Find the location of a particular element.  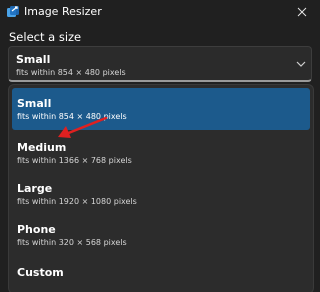

option-description: fits within 1366 × 768 pixels is located at coordinates (74, 160).